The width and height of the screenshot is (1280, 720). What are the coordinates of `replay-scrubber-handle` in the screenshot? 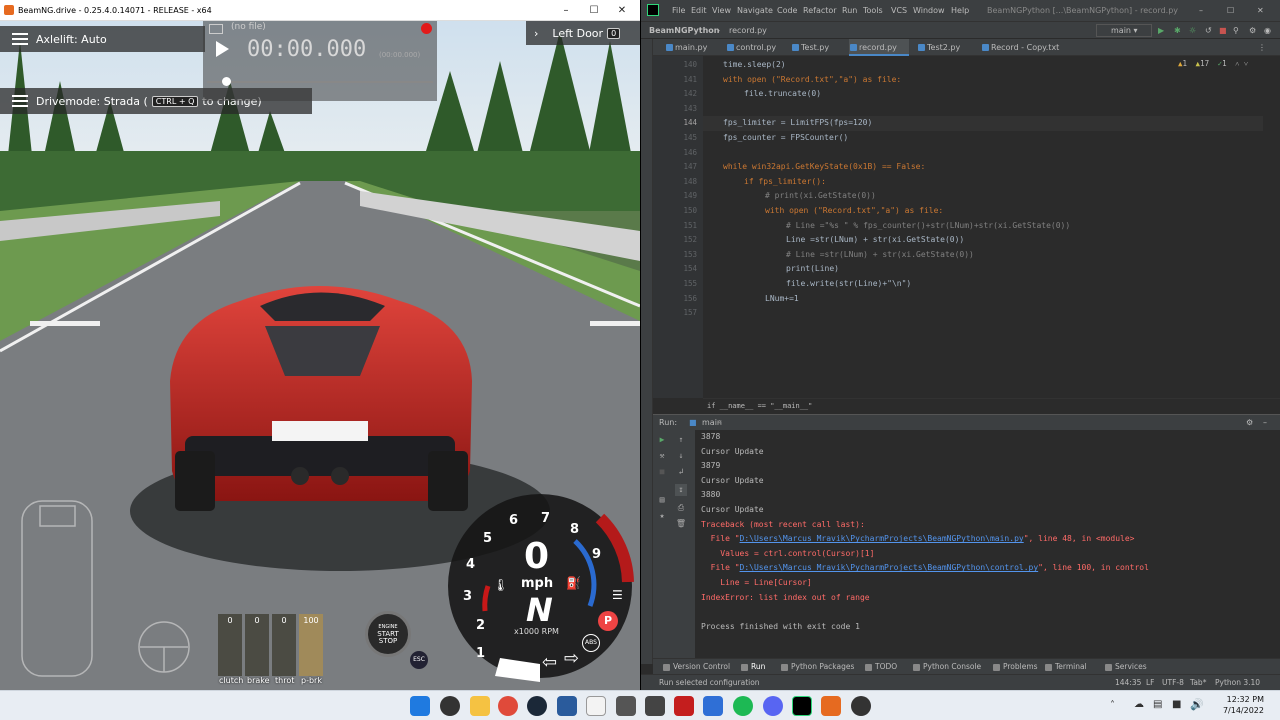 It's located at (226, 81).